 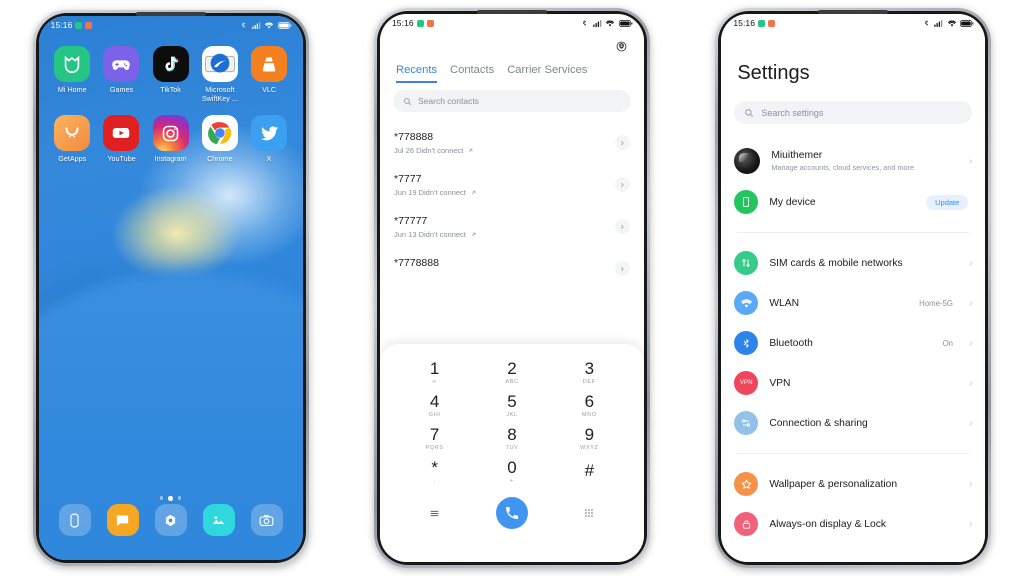 I want to click on key-sub: +, so click(x=512, y=481).